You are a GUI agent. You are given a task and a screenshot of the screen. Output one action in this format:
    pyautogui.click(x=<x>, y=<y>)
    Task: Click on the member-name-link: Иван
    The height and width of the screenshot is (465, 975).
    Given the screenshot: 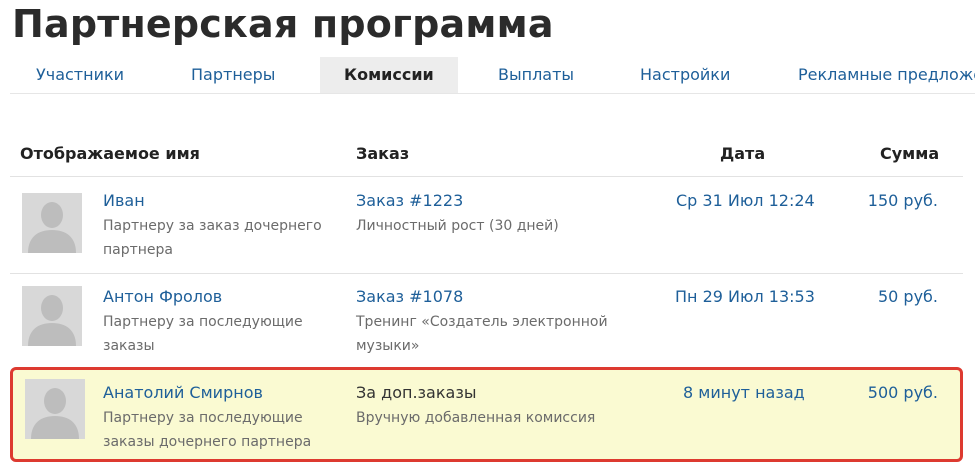 What is the action you would take?
    pyautogui.click(x=124, y=200)
    